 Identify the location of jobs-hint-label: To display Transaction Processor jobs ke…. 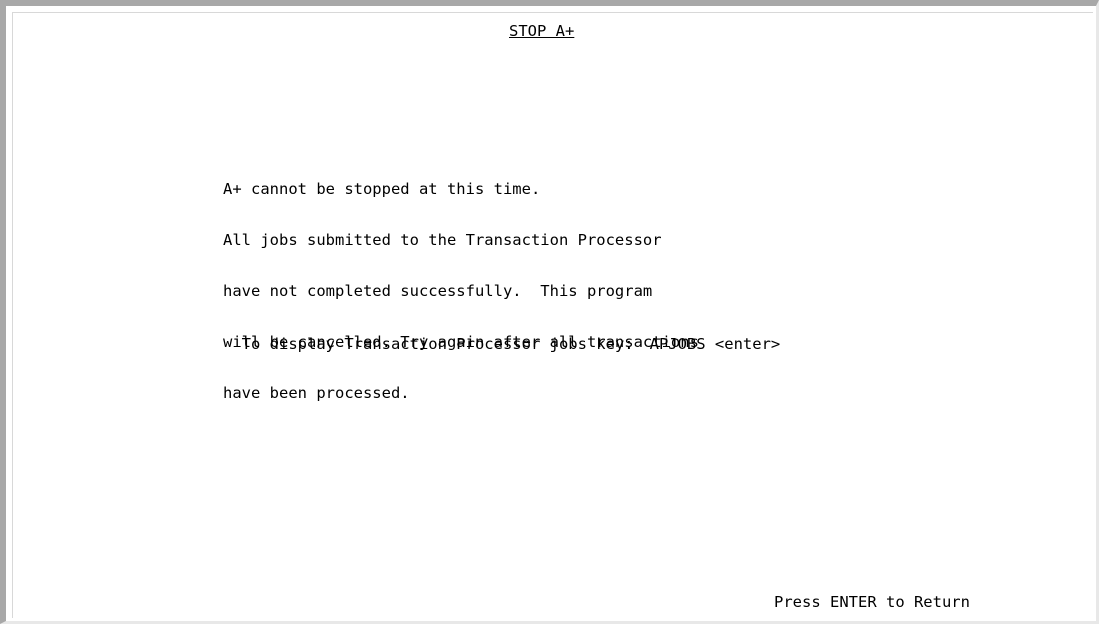
(437, 344).